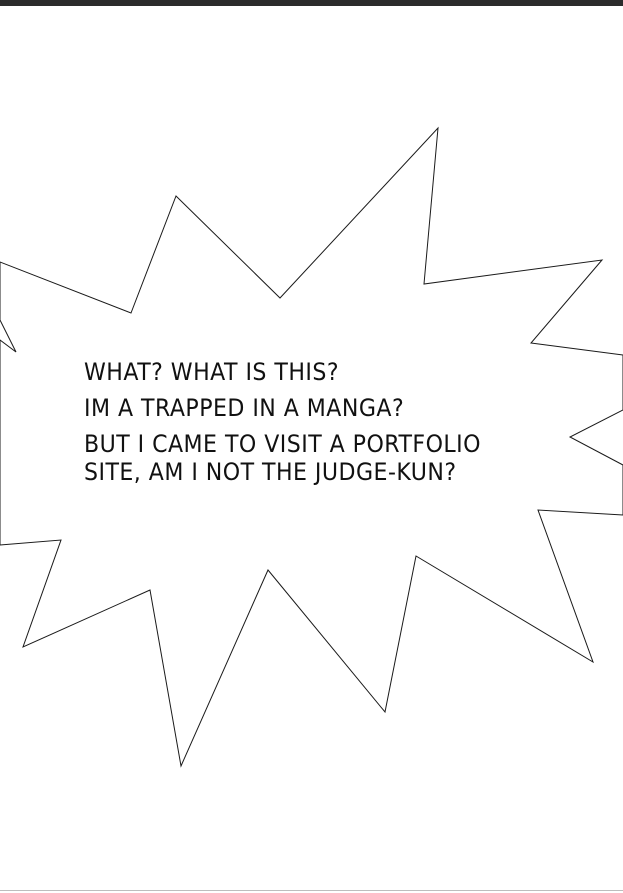 This screenshot has width=623, height=893. I want to click on bottom-divider, so click(311, 890).